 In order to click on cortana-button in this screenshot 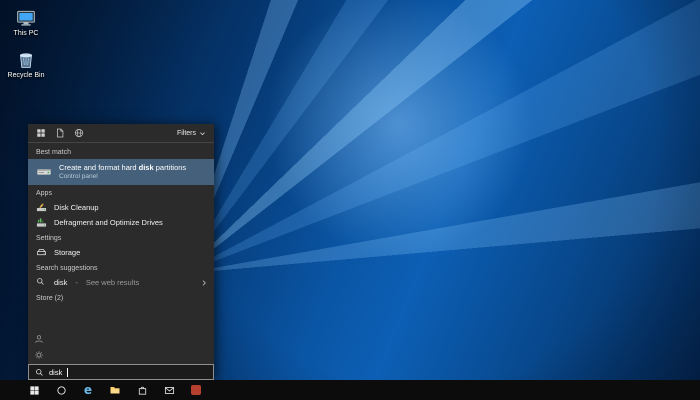, I will do `click(61, 390)`.